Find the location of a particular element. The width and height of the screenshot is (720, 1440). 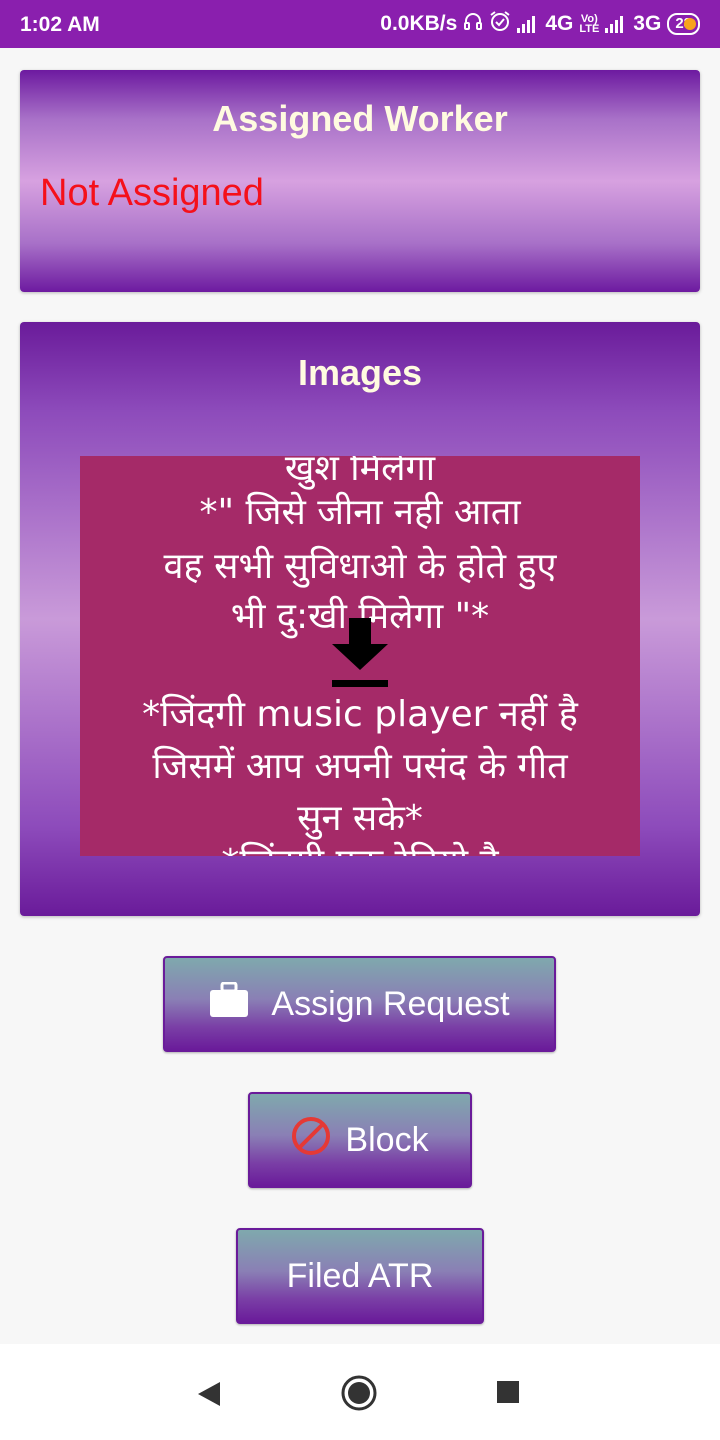

status-time: 1:02 AM is located at coordinates (60, 24).